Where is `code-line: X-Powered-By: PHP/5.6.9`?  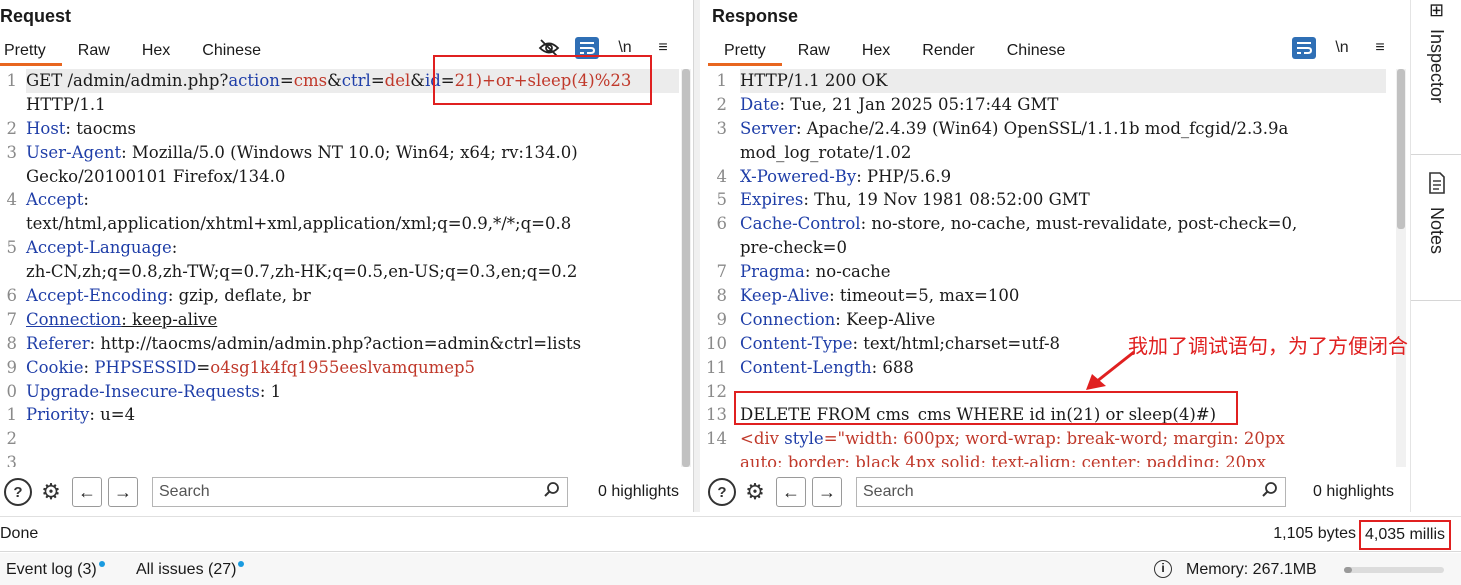 code-line: X-Powered-By: PHP/5.6.9 is located at coordinates (1063, 177).